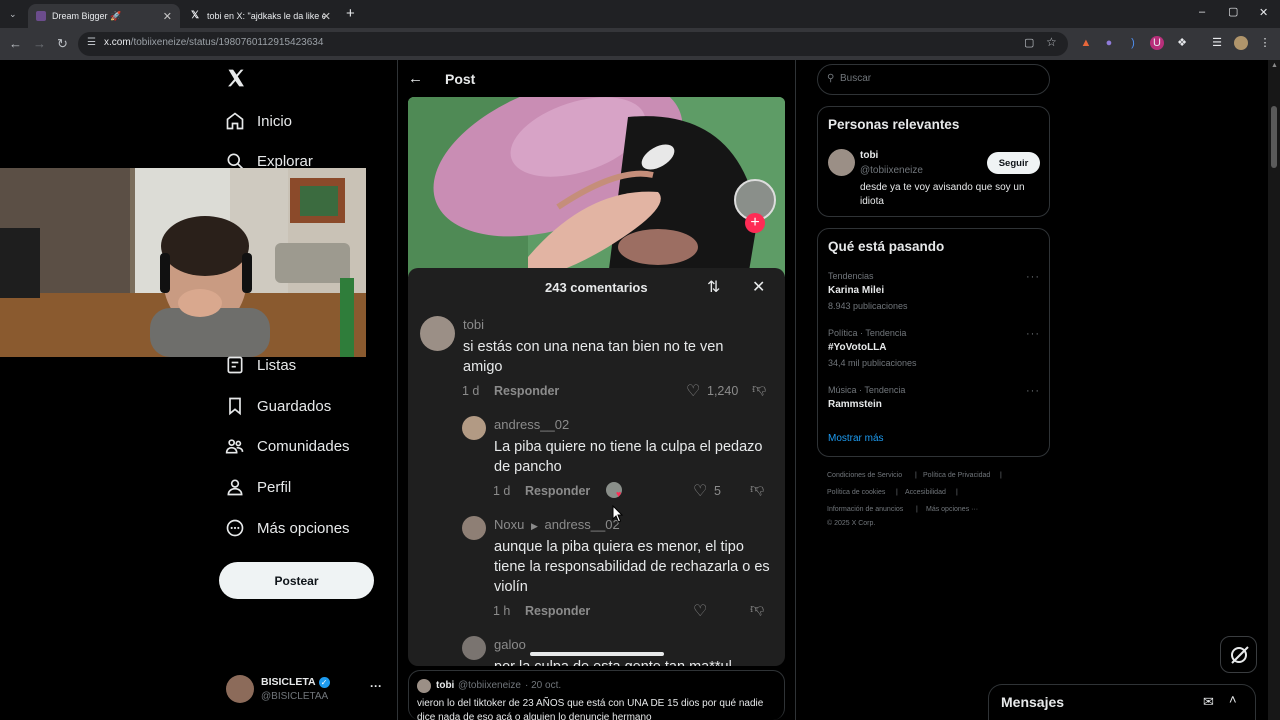  Describe the element at coordinates (956, 475) in the screenshot. I see `footer-link: Política de Privacidad` at that location.